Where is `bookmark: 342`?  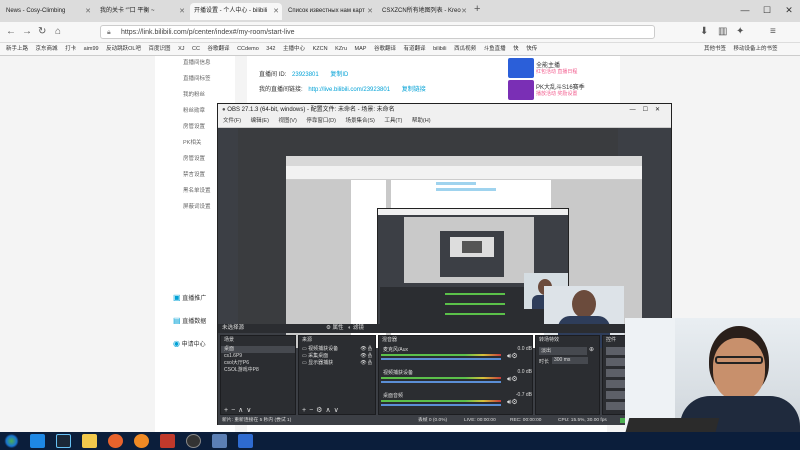
bookmark: 342 is located at coordinates (270, 49).